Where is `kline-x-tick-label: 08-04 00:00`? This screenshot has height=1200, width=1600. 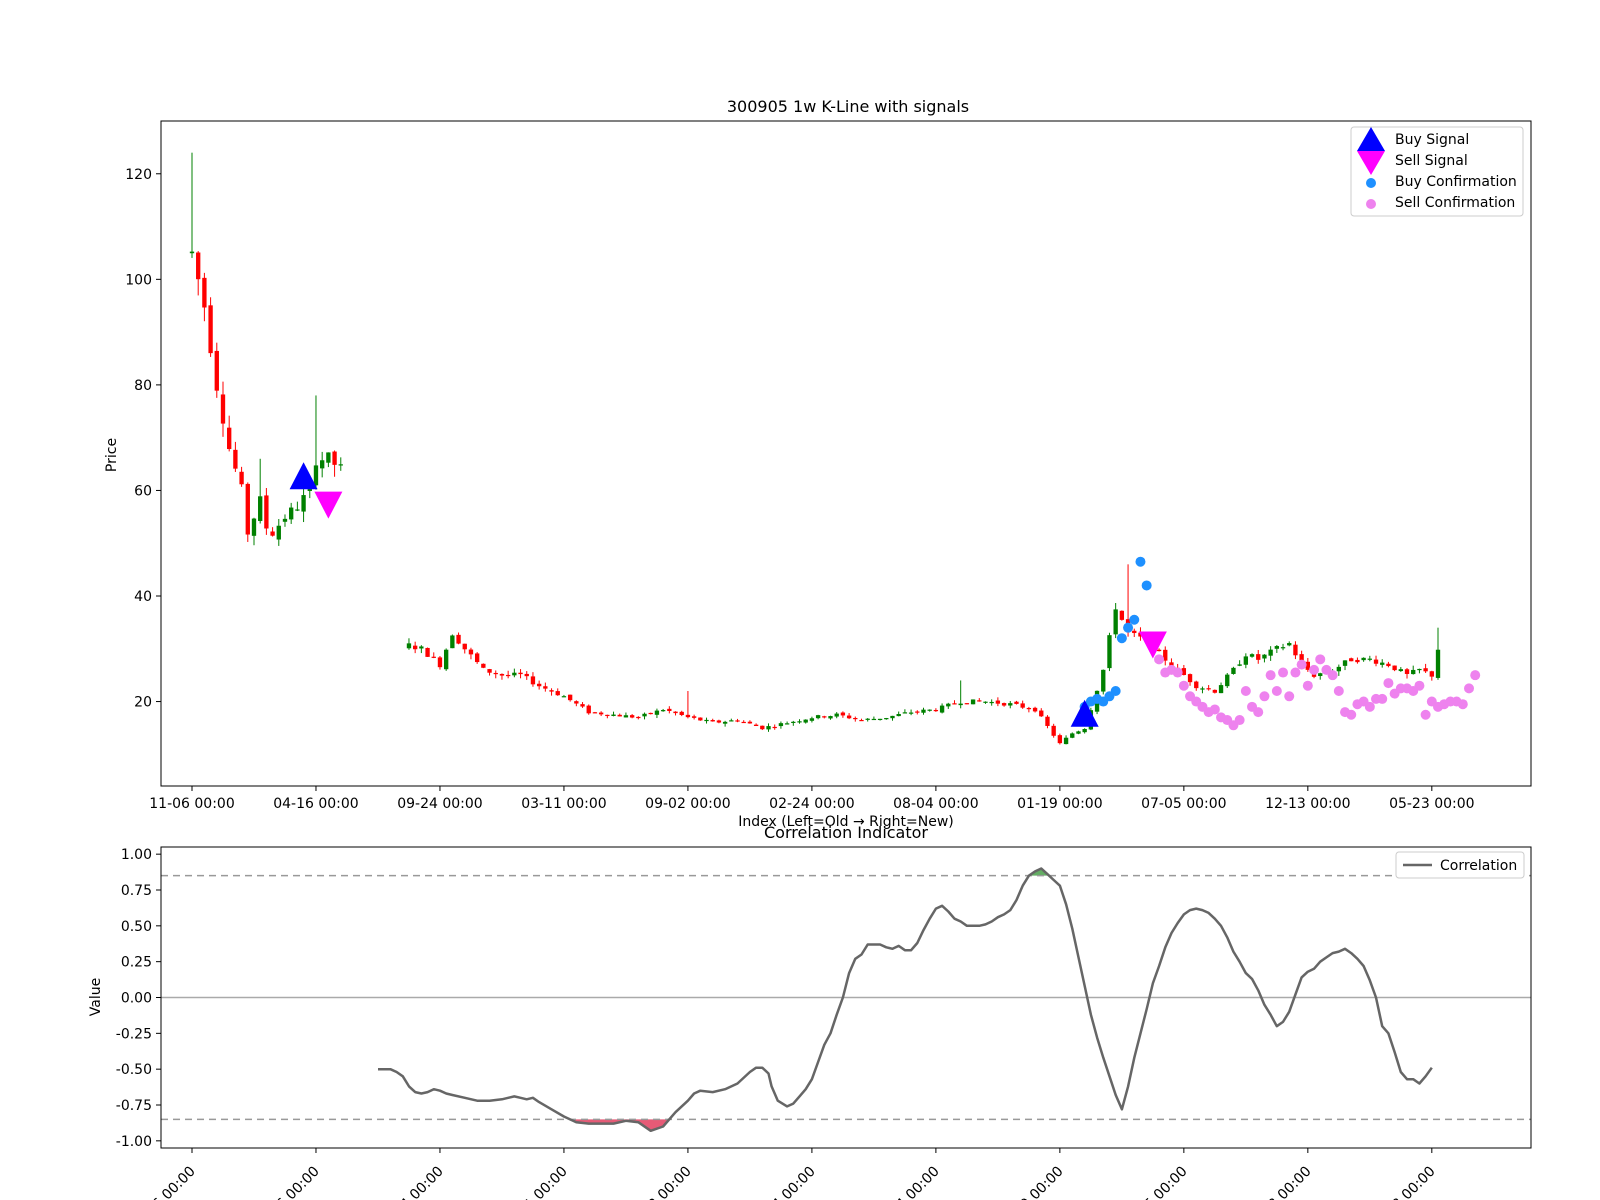
kline-x-tick-label: 08-04 00:00 is located at coordinates (935, 804).